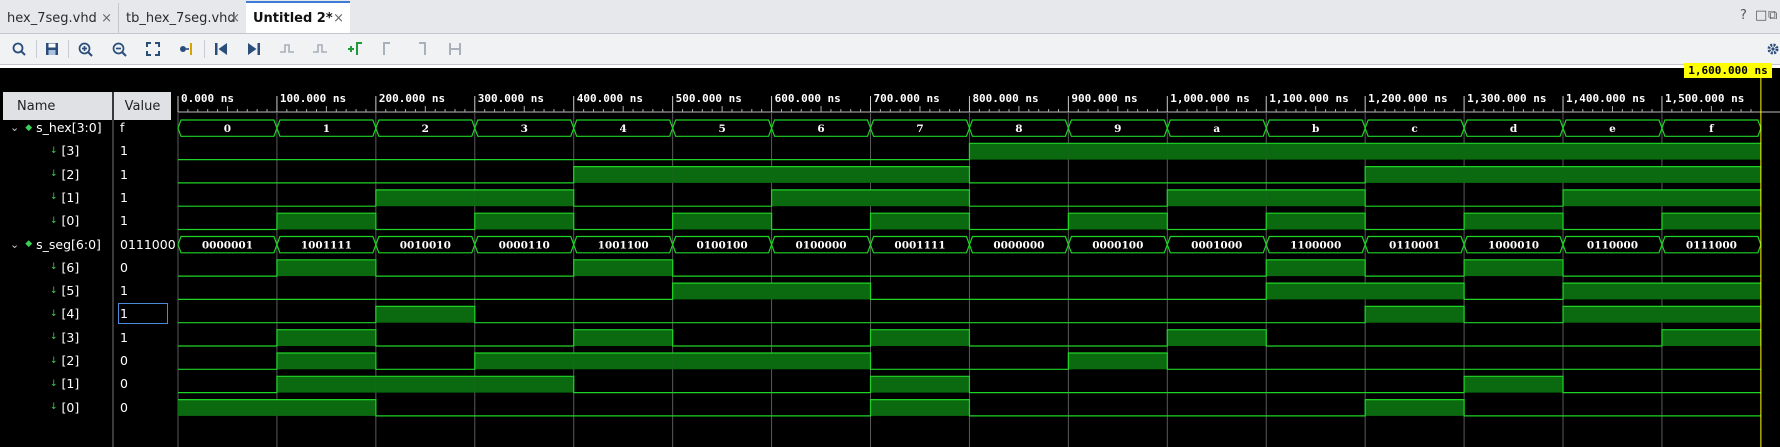 The image size is (1780, 447). I want to click on zoom-out-icon, so click(119, 49).